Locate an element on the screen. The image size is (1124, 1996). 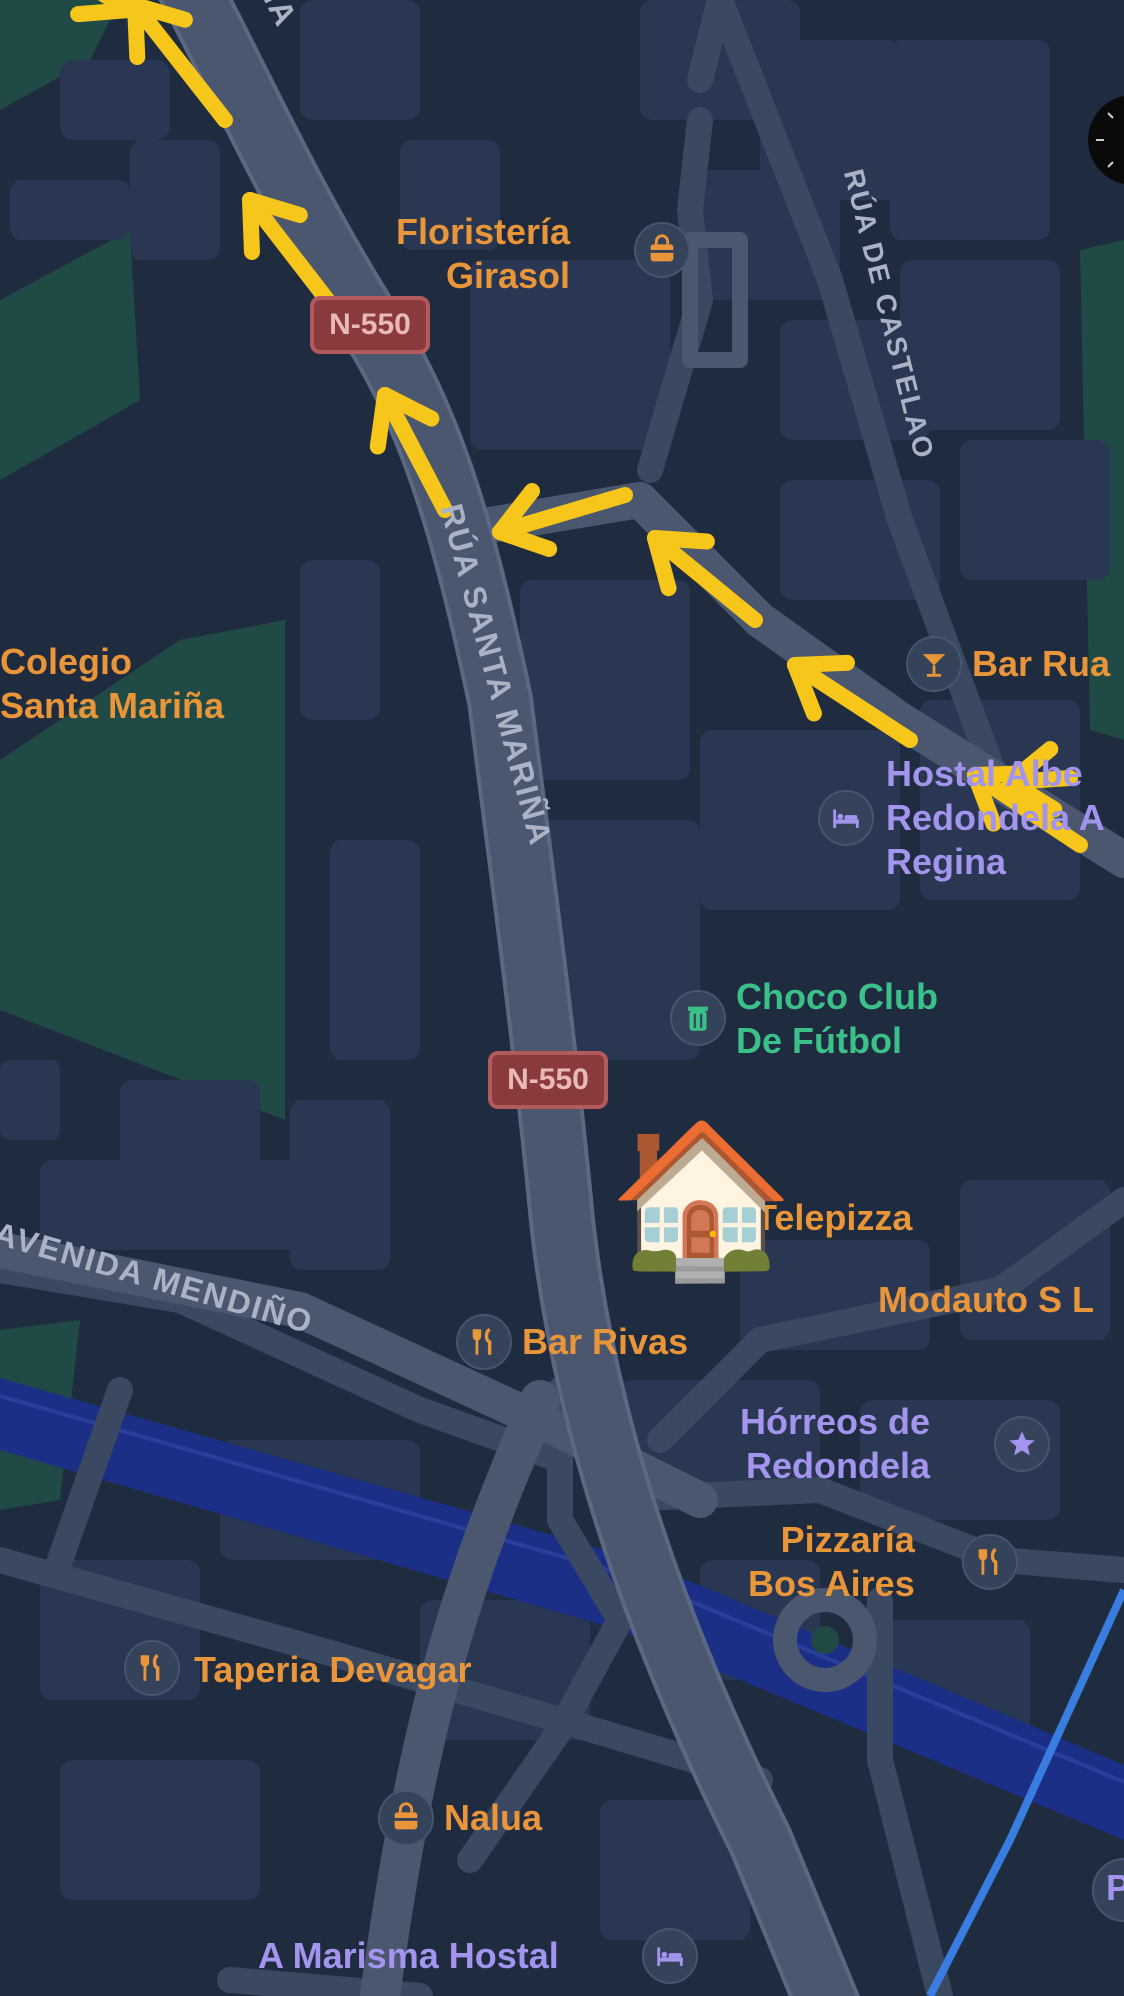
poi-label-partial: P is located at coordinates (1115, 1888).